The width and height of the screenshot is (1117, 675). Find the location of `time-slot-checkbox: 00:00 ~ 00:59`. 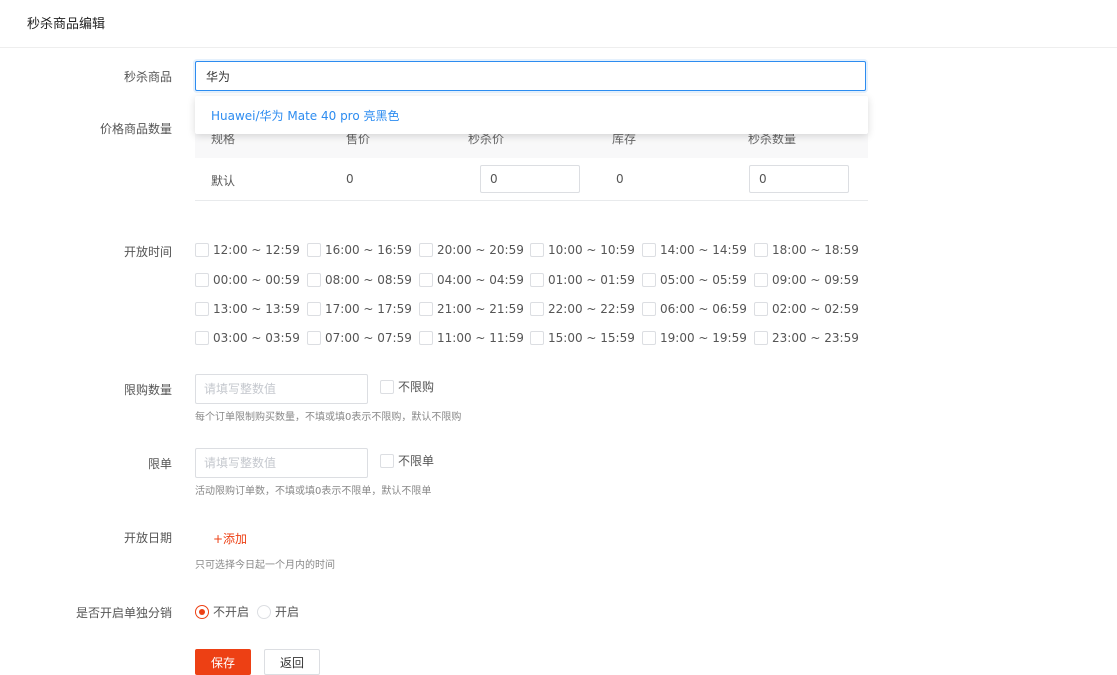

time-slot-checkbox: 00:00 ~ 00:59 is located at coordinates (247, 280).